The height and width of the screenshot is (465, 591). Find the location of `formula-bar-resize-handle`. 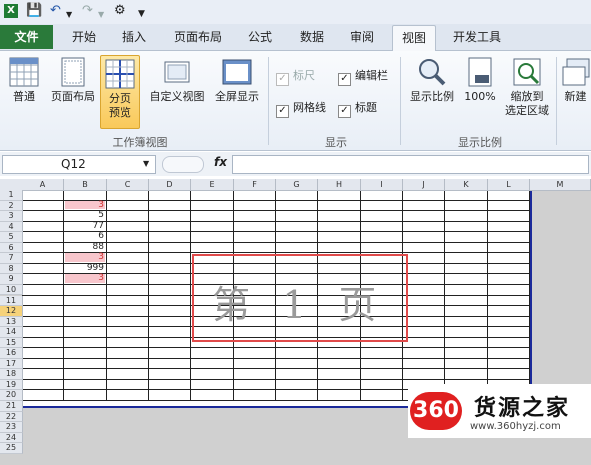

formula-bar-resize-handle is located at coordinates (183, 164).